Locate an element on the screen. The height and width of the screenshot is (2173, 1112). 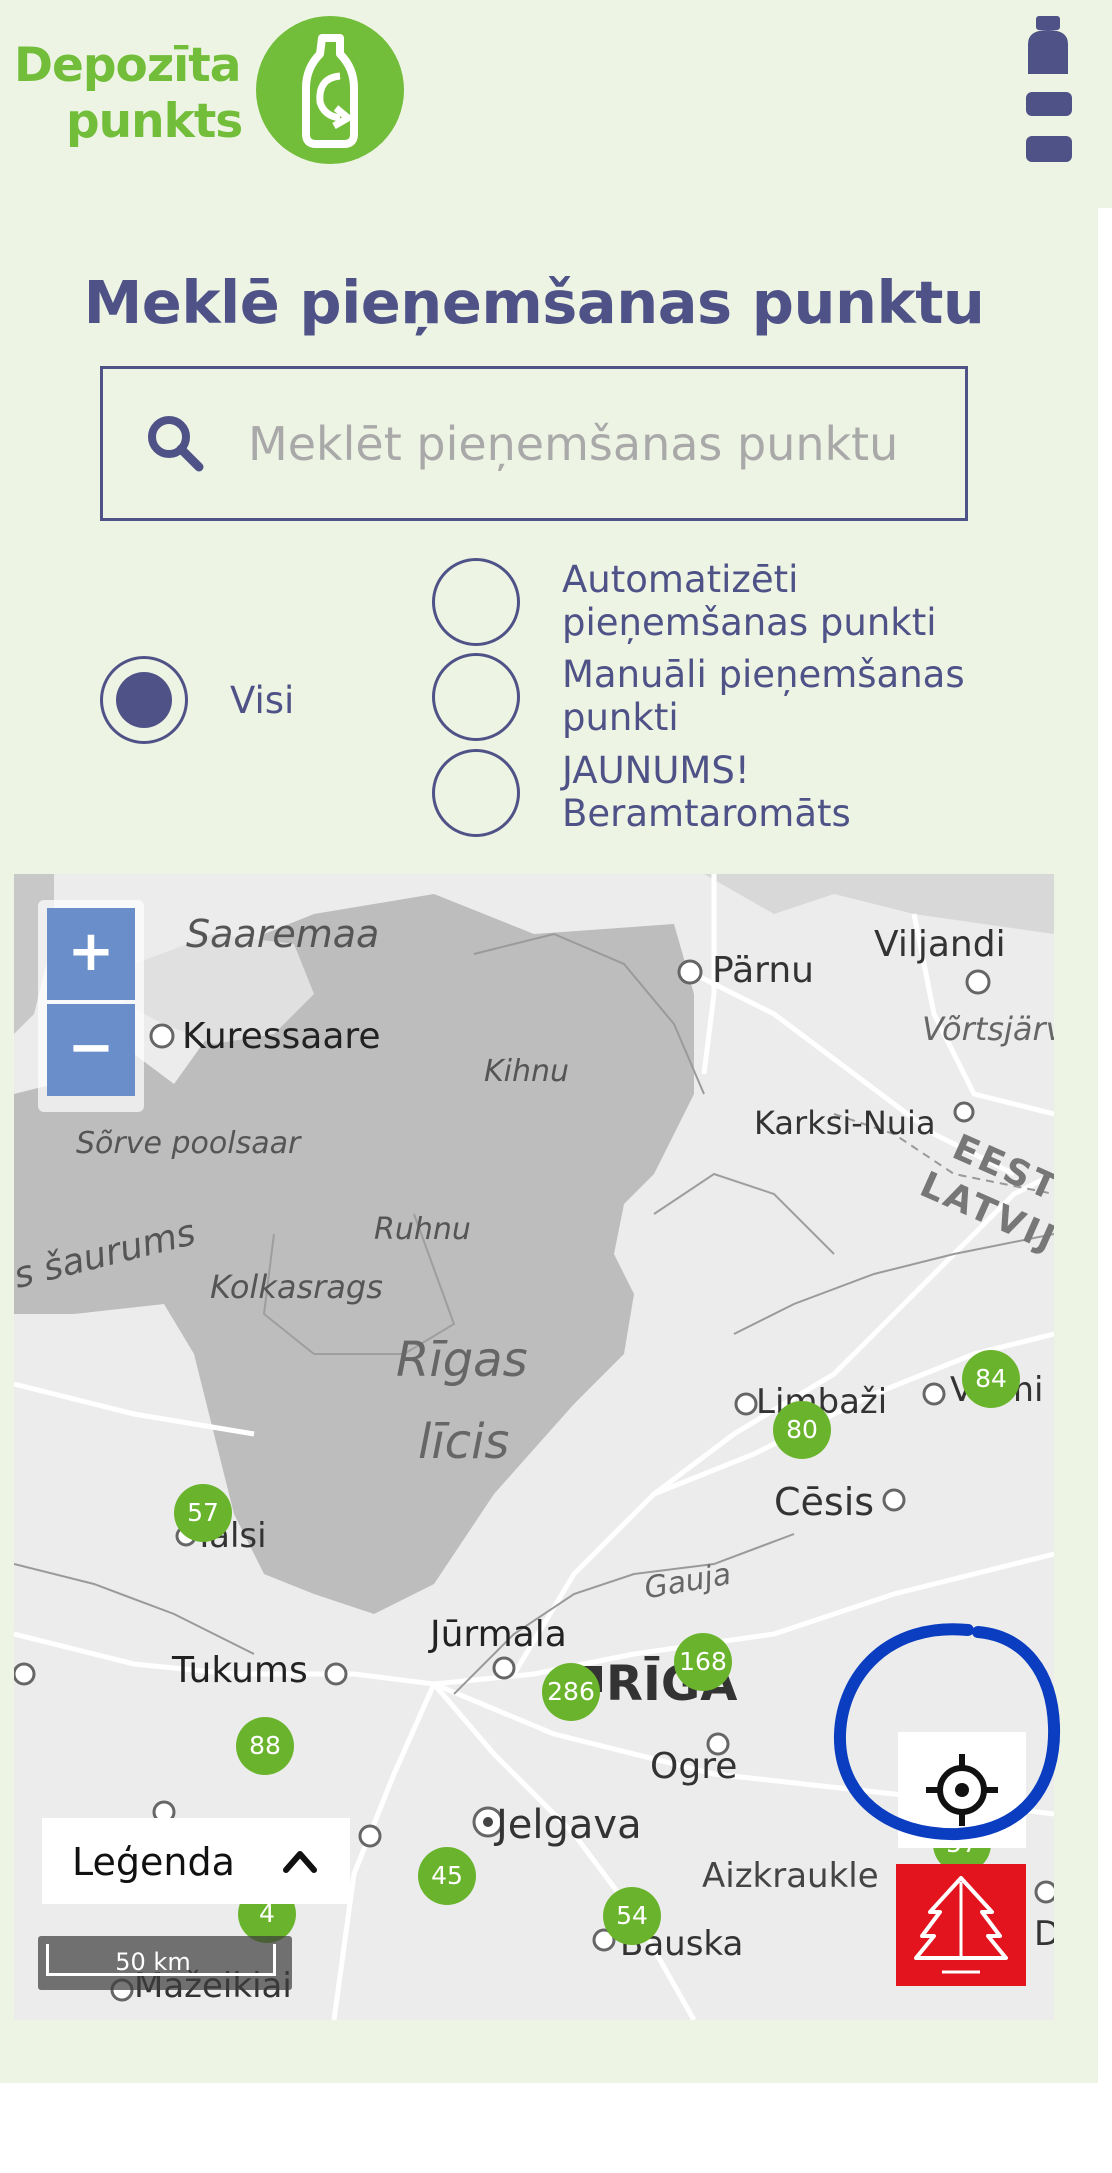
chevron-up-icon is located at coordinates (300, 1862).